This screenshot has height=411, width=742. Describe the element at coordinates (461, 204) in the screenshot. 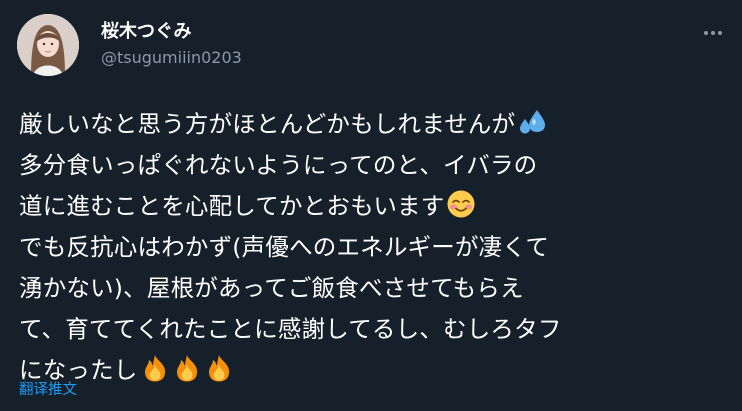

I see `smiling-face-emoji` at that location.